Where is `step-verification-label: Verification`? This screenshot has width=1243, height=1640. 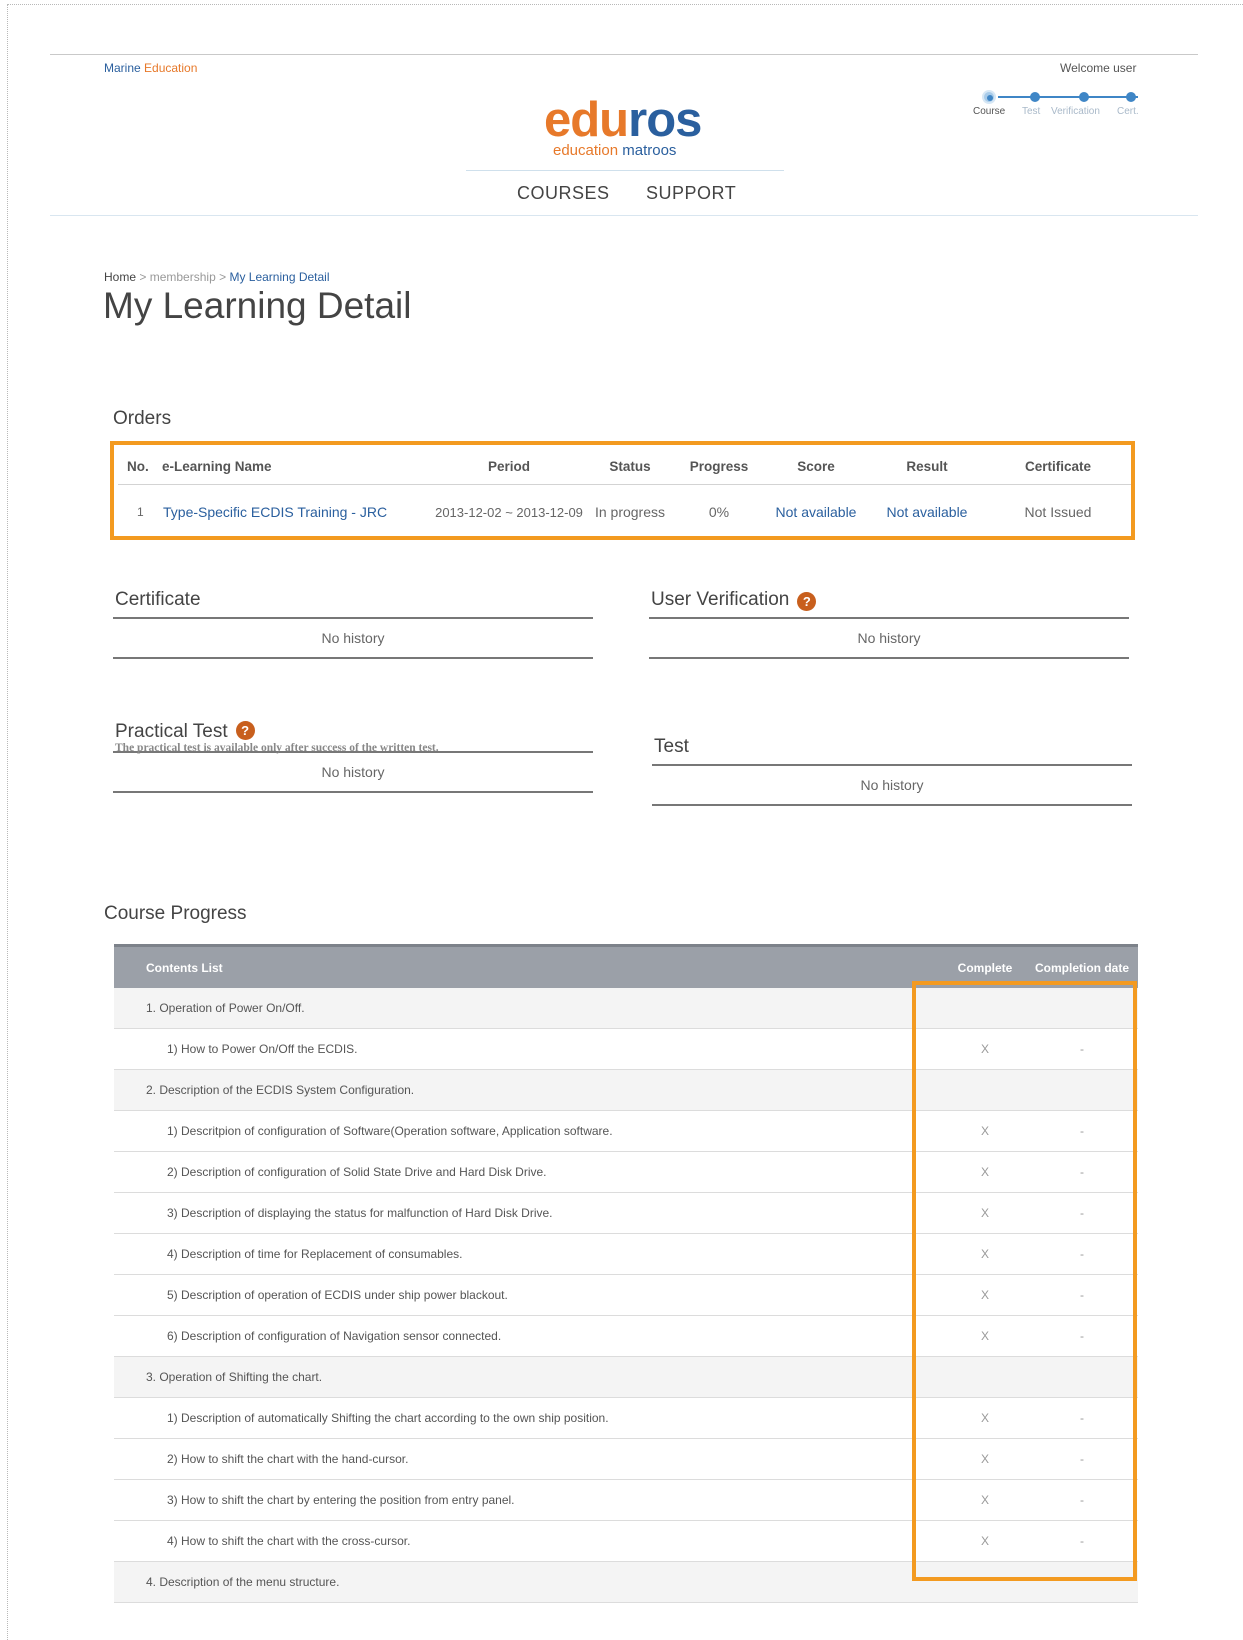
step-verification-label: Verification is located at coordinates (1075, 111).